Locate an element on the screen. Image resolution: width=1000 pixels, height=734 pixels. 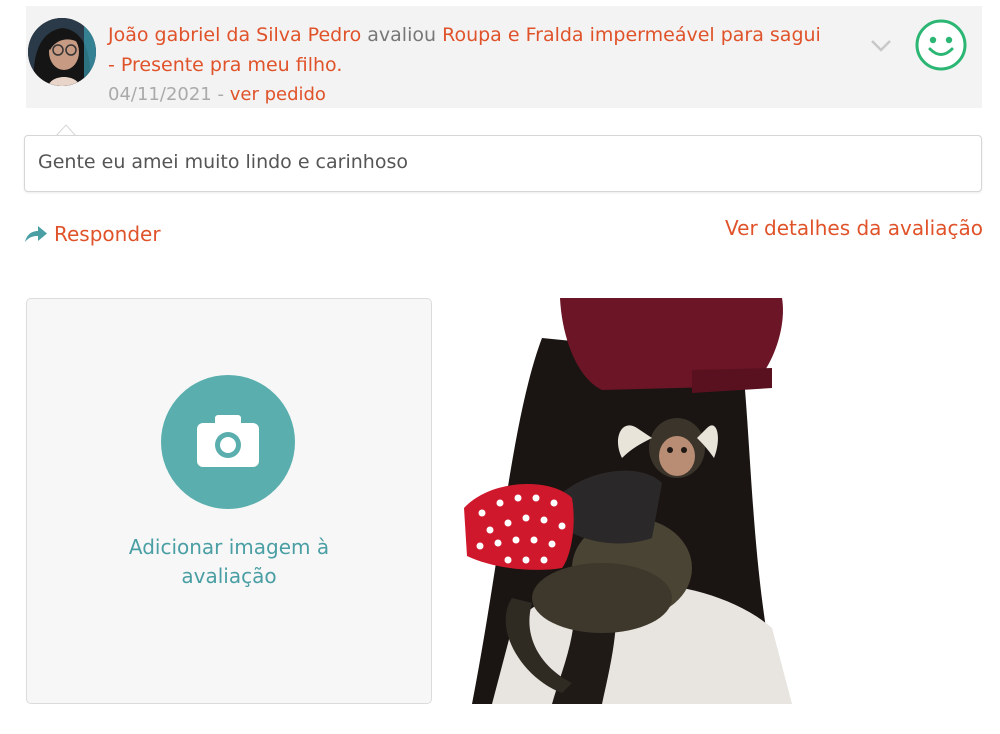
review-meta-line: 04/11/2021 - ver pedido is located at coordinates (468, 95).